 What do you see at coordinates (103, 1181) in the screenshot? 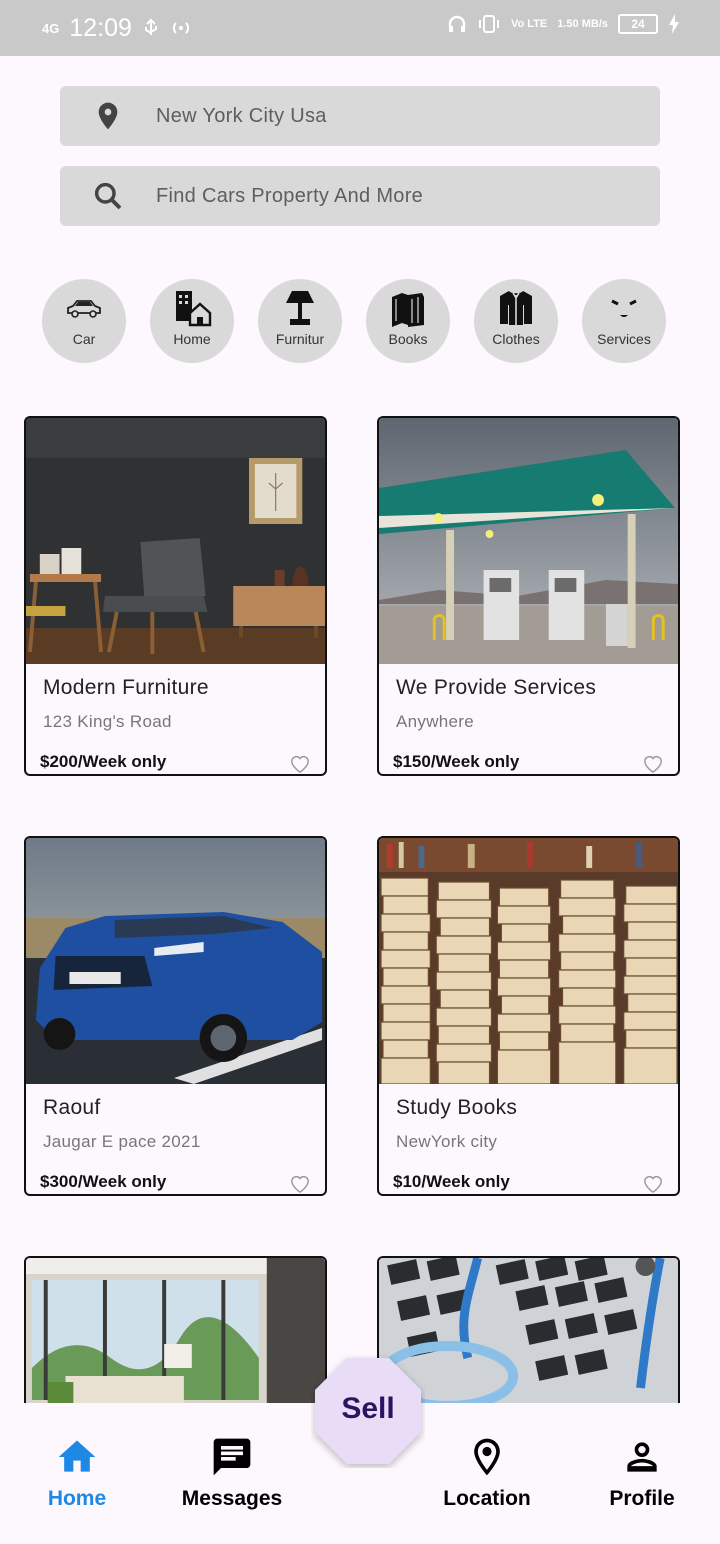
I see `listing-price: $300/Week only` at bounding box center [103, 1181].